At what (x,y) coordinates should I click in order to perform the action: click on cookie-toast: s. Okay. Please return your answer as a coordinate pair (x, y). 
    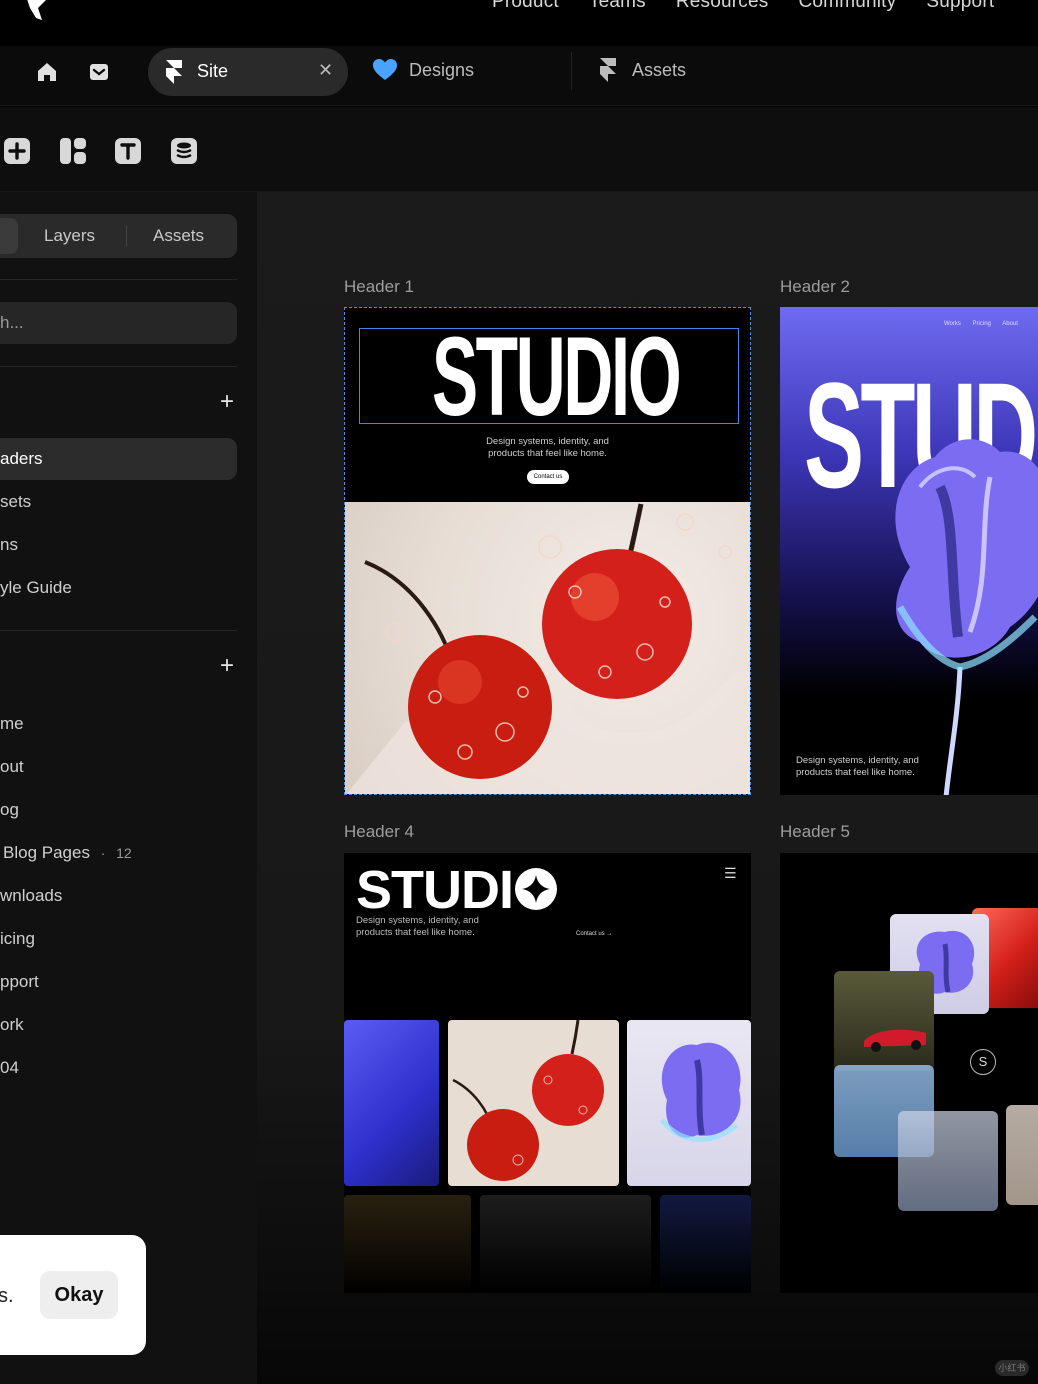
    Looking at the image, I should click on (73, 1295).